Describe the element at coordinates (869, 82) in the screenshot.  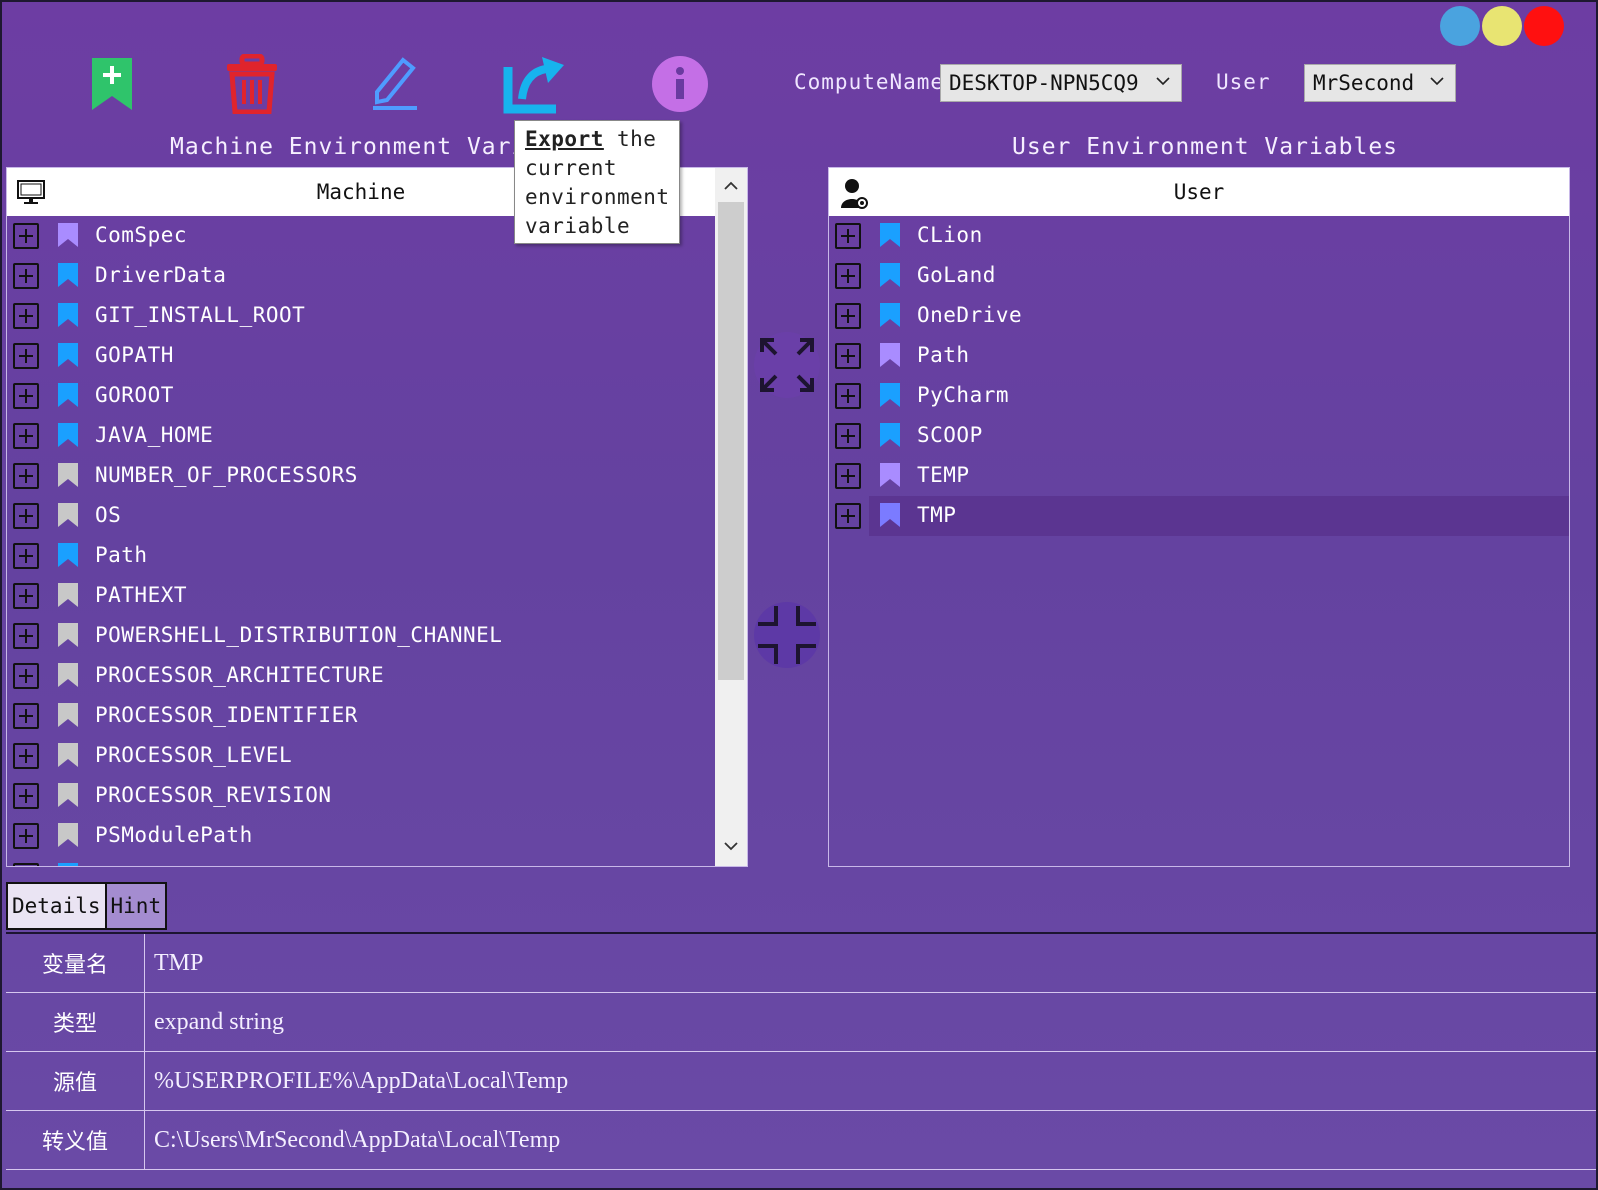
I see `compute-name-label: ComputeName` at that location.